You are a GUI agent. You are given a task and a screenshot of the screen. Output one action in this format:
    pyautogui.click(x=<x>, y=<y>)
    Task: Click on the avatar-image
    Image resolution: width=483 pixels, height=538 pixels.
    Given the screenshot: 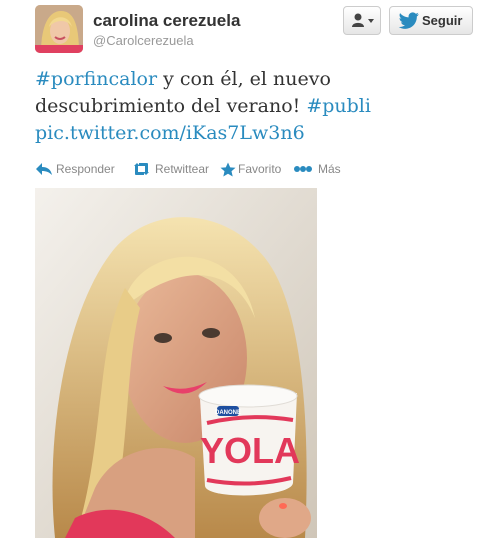 What is the action you would take?
    pyautogui.click(x=59, y=29)
    